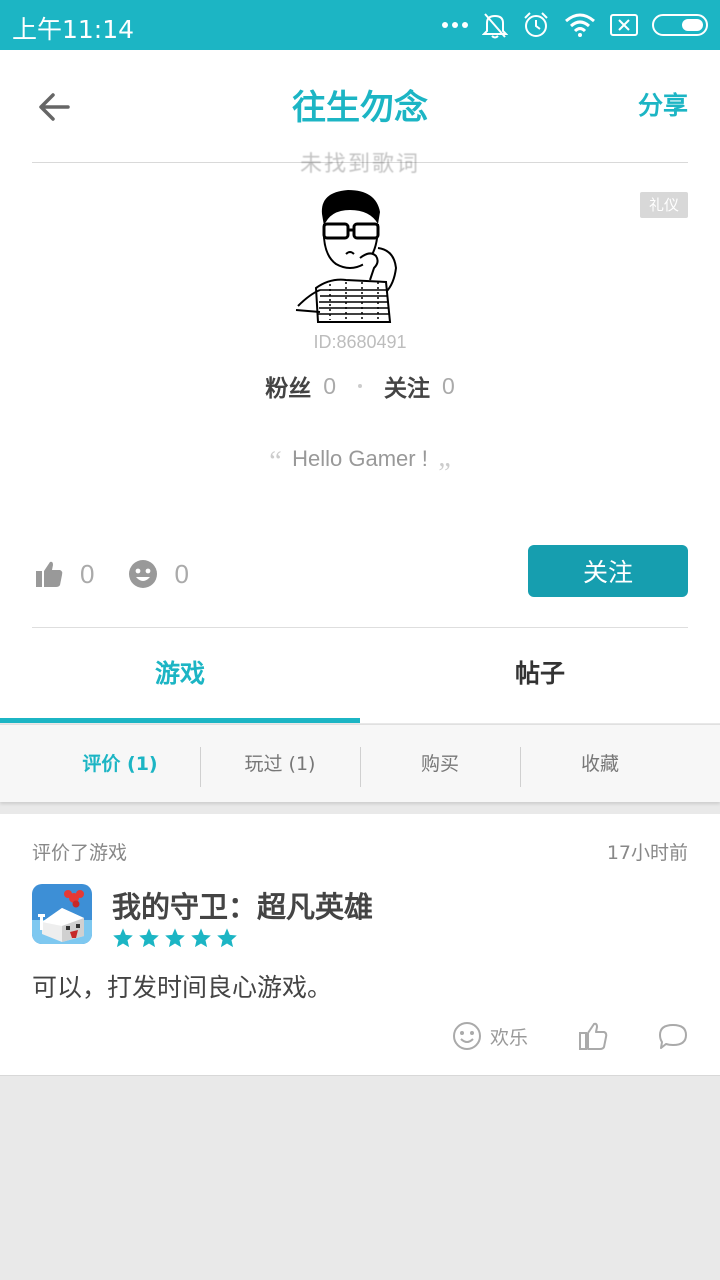 The height and width of the screenshot is (1280, 720). Describe the element at coordinates (495, 26) in the screenshot. I see `bell-muted-icon` at that location.